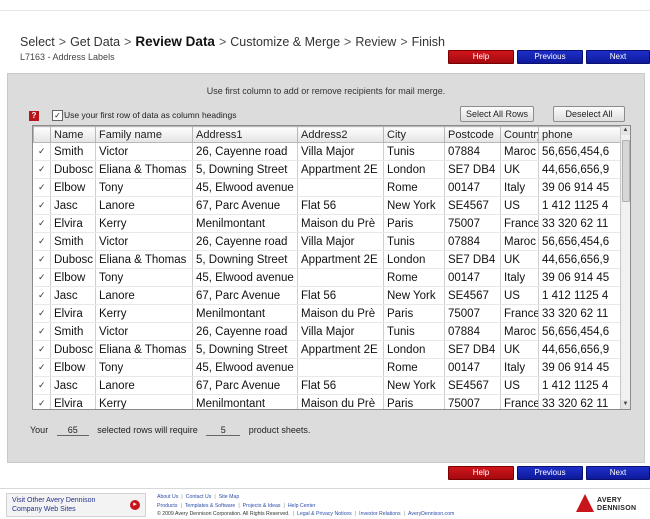 Image resolution: width=650 pixels, height=519 pixels. Describe the element at coordinates (519, 349) in the screenshot. I see `table-cell: UK` at that location.